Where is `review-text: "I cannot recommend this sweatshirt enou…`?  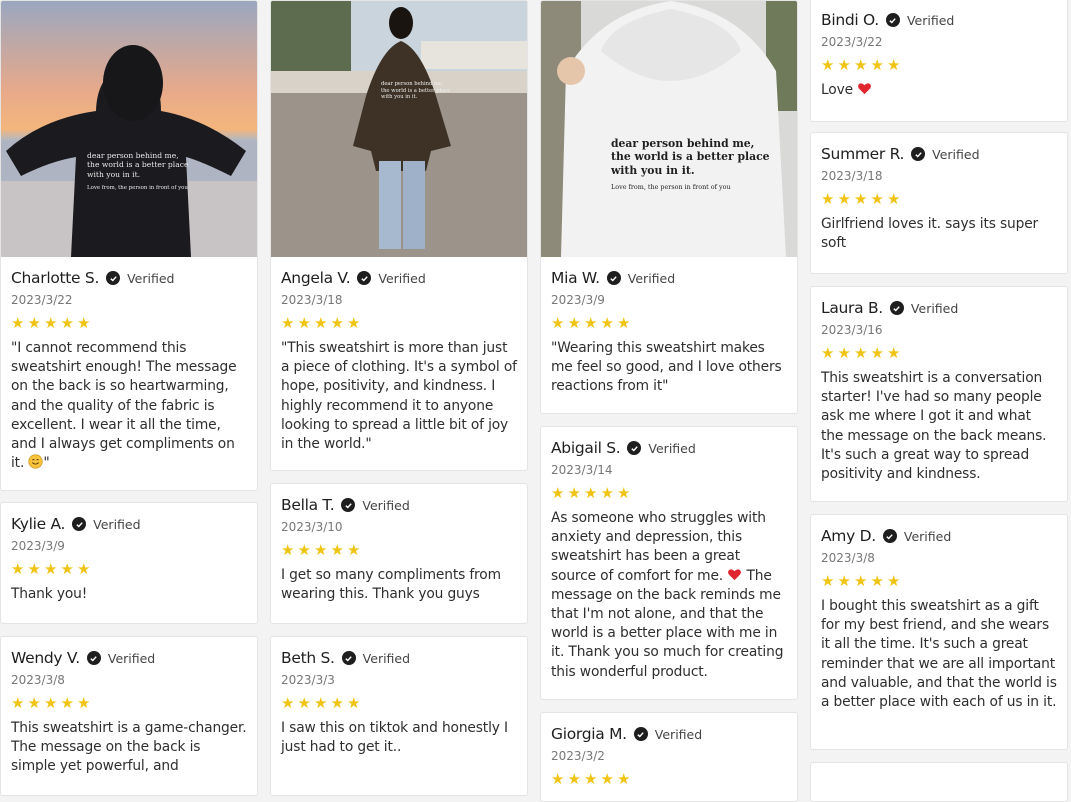
review-text: "I cannot recommend this sweatshirt enou… is located at coordinates (124, 406).